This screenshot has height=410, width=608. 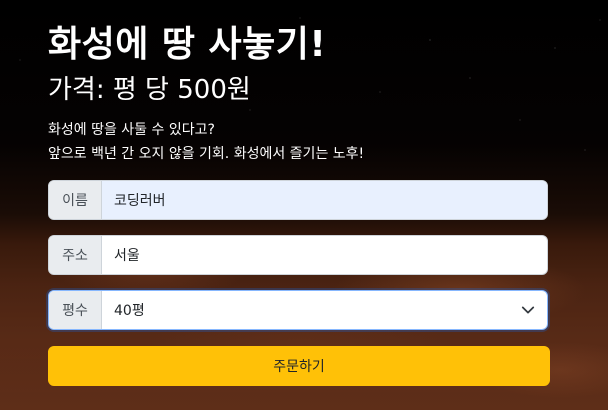 I want to click on size-label: 평수, so click(x=75, y=310).